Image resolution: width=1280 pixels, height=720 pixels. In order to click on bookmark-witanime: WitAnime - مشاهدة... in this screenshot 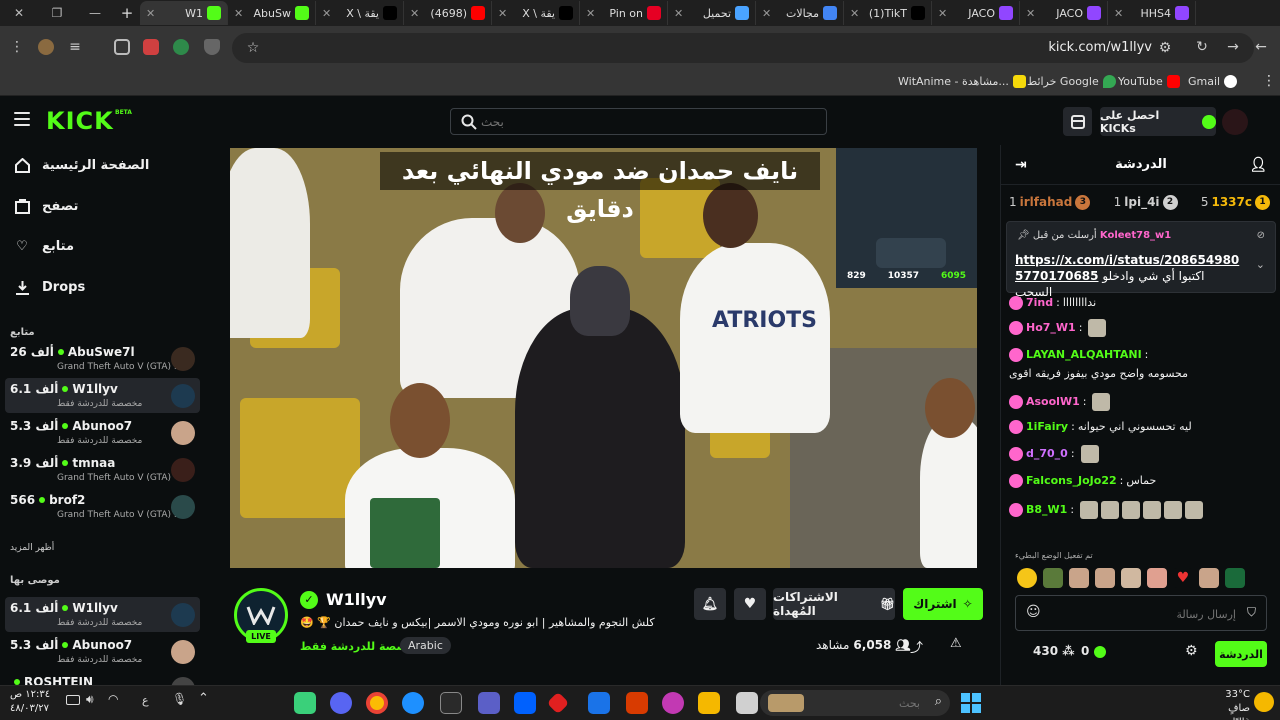, I will do `click(962, 81)`.